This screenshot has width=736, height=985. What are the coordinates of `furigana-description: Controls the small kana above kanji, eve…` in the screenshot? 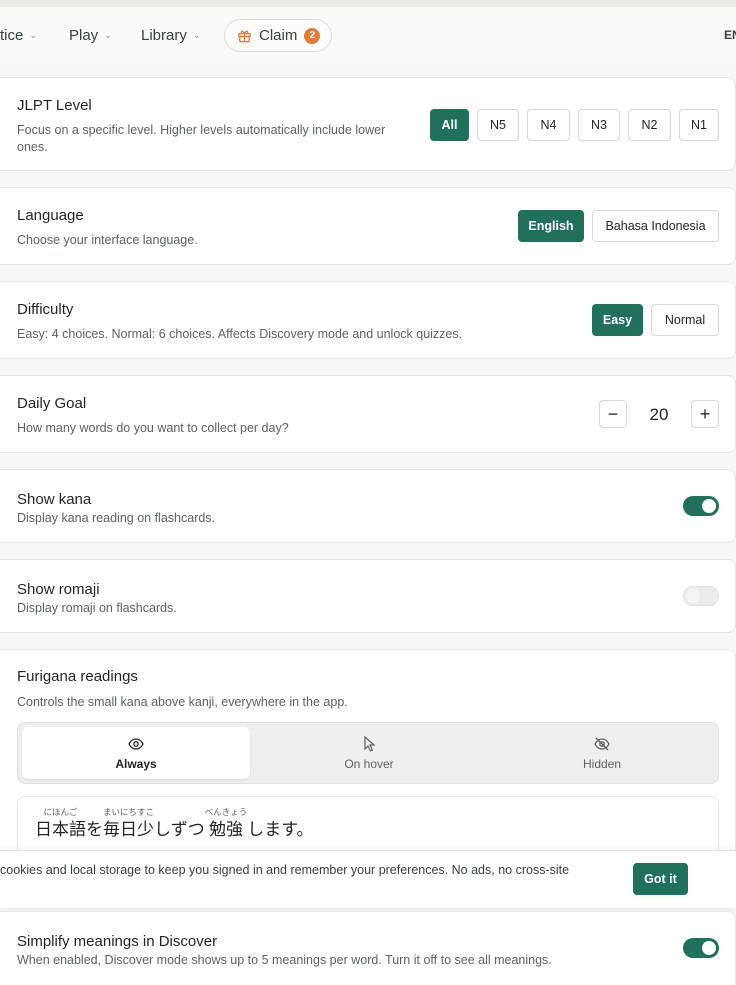 It's located at (182, 702).